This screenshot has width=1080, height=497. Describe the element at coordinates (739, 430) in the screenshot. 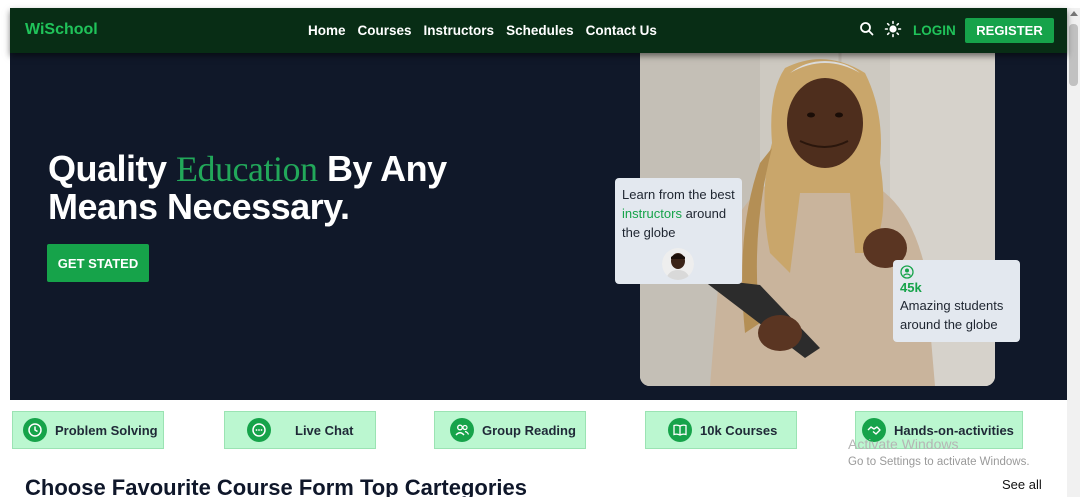

I see `feature-label: 10k Courses` at that location.